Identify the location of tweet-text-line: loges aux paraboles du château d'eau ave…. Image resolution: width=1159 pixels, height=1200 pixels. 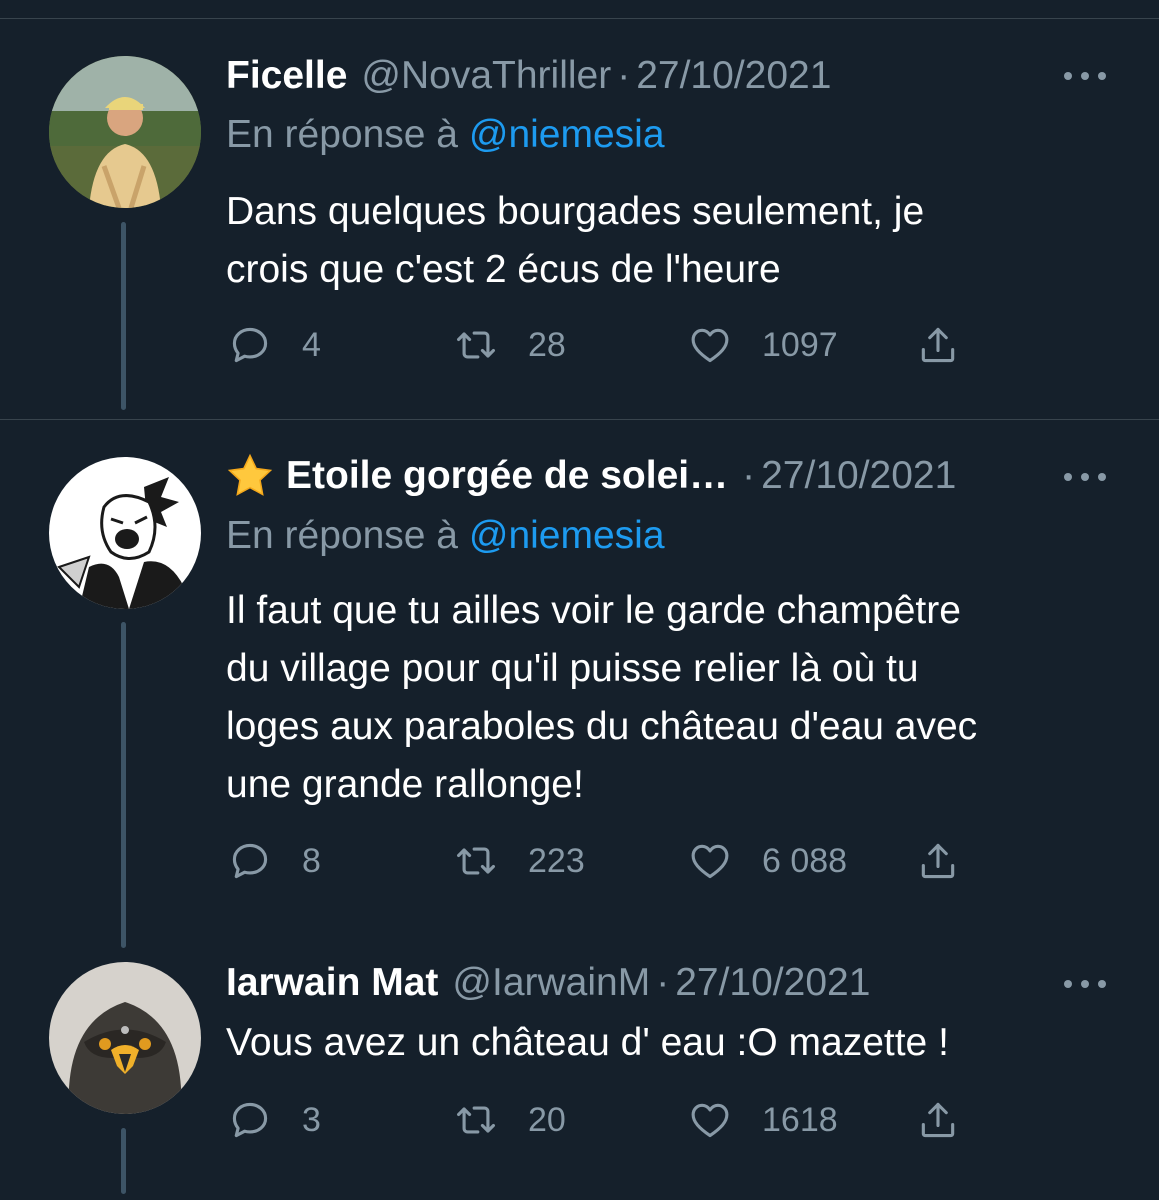
(602, 726).